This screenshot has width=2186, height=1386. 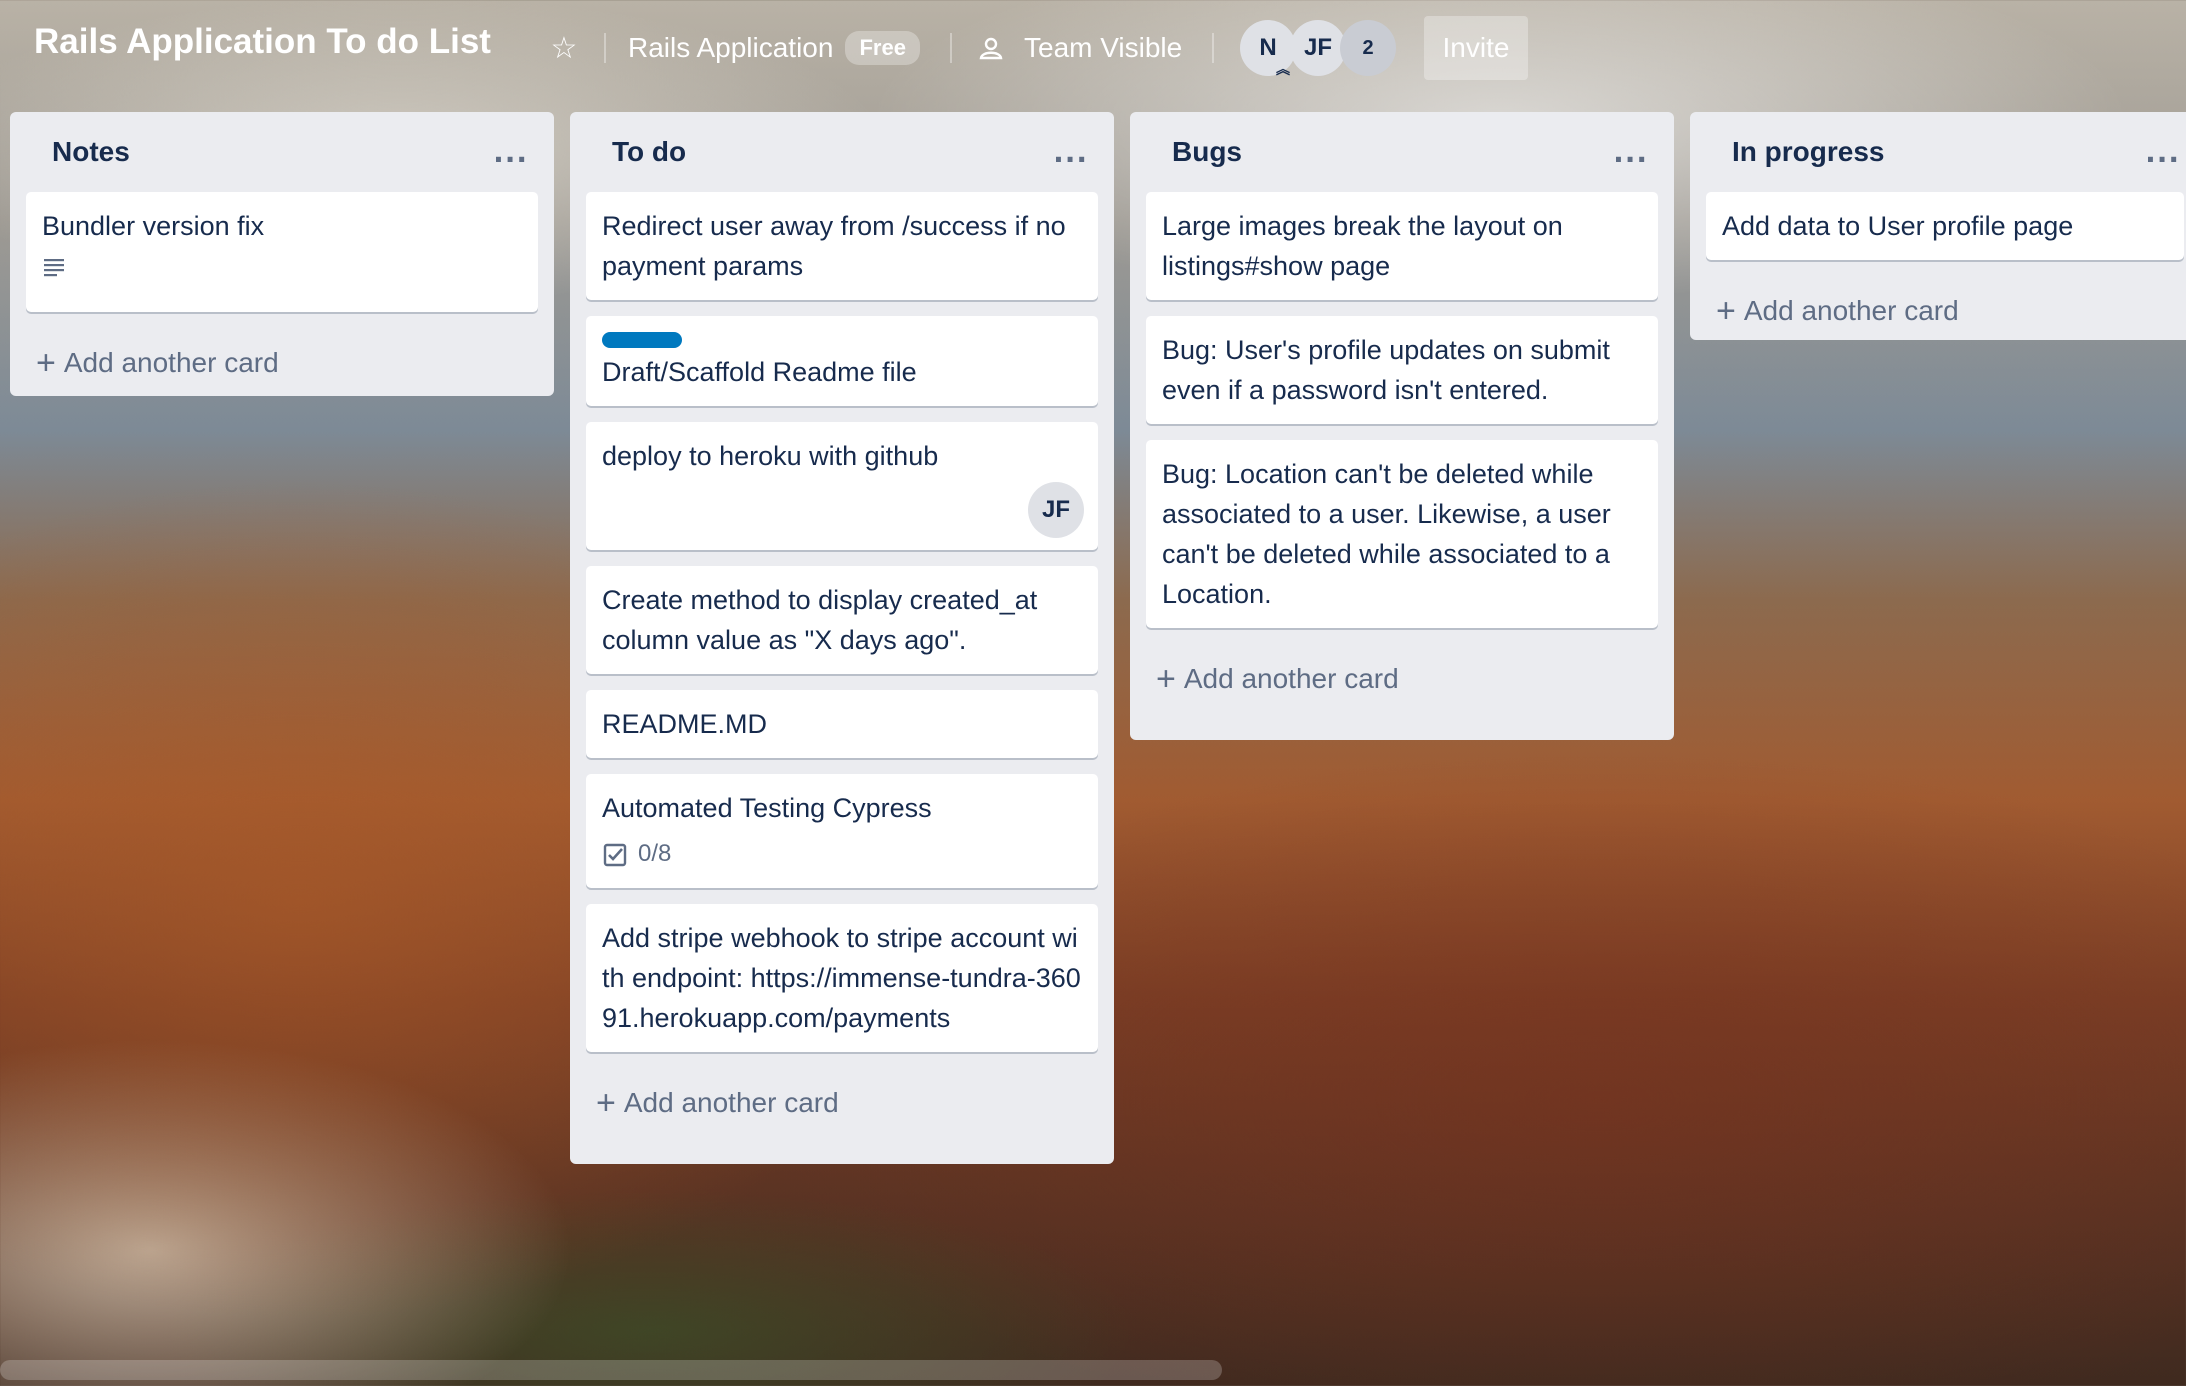 I want to click on card-title: README.MD, so click(x=685, y=724).